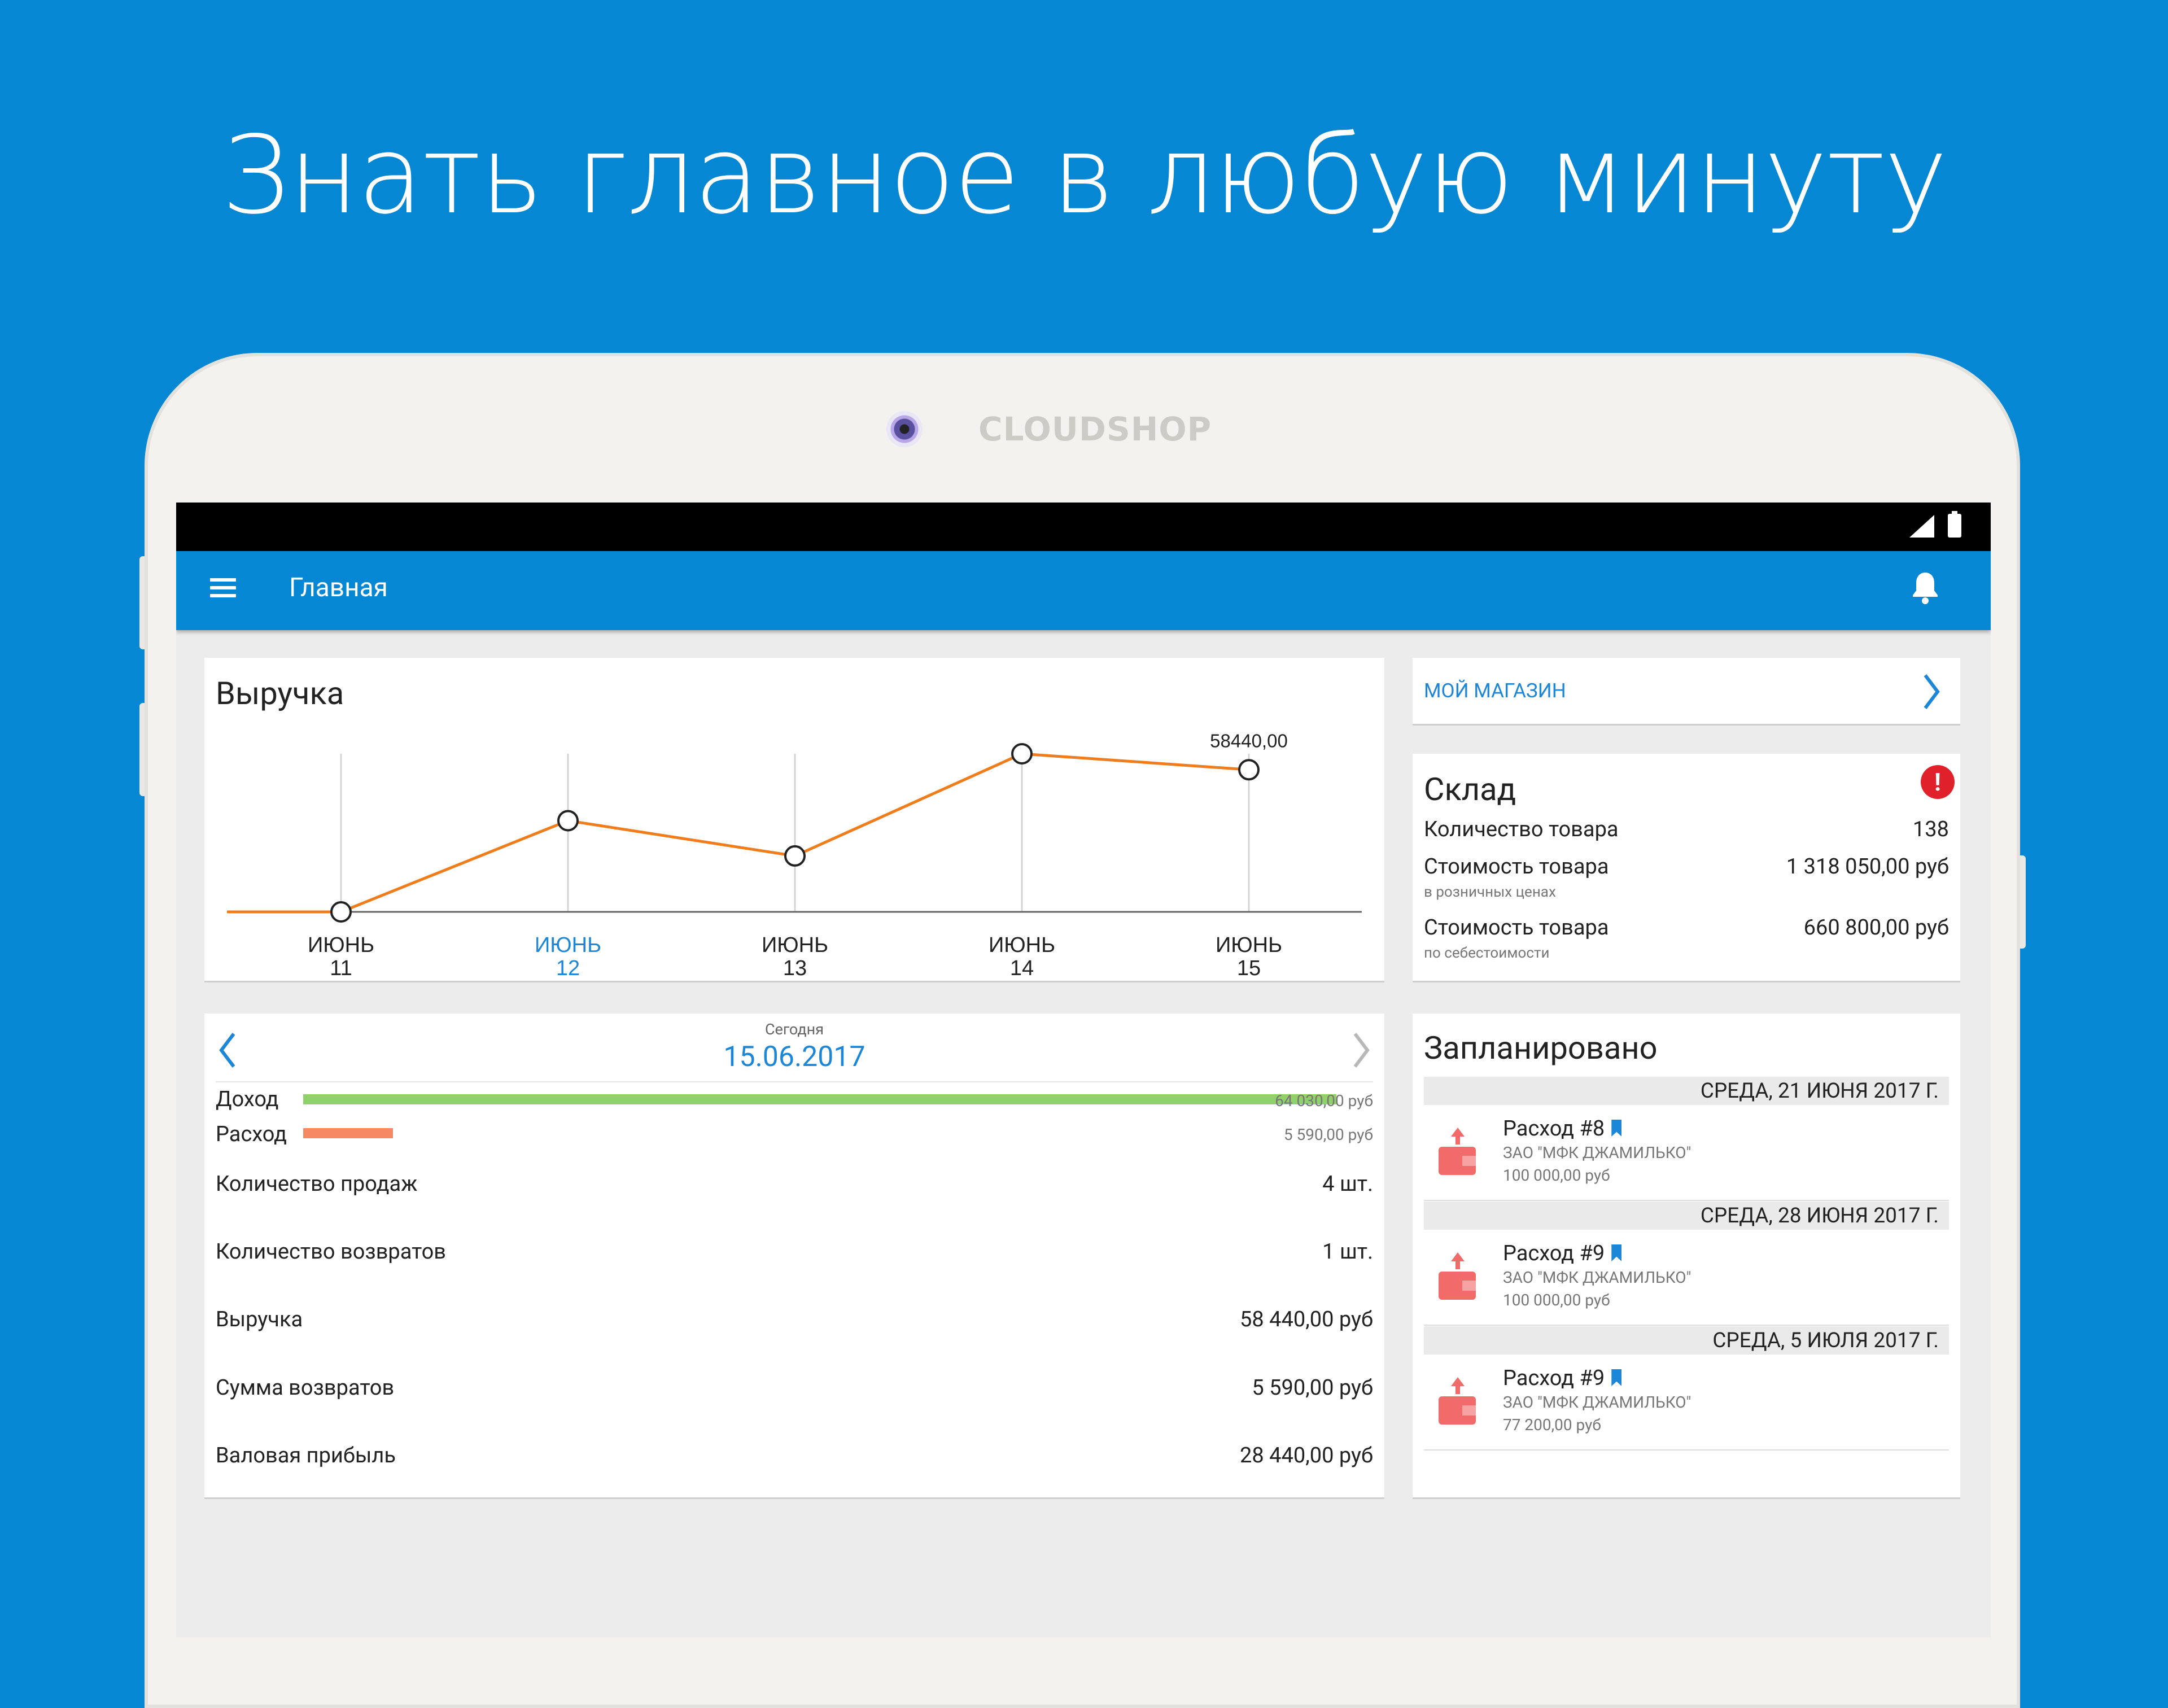 This screenshot has height=1708, width=2168. Describe the element at coordinates (1516, 866) in the screenshot. I see `retail-label: Стоимость товара` at that location.